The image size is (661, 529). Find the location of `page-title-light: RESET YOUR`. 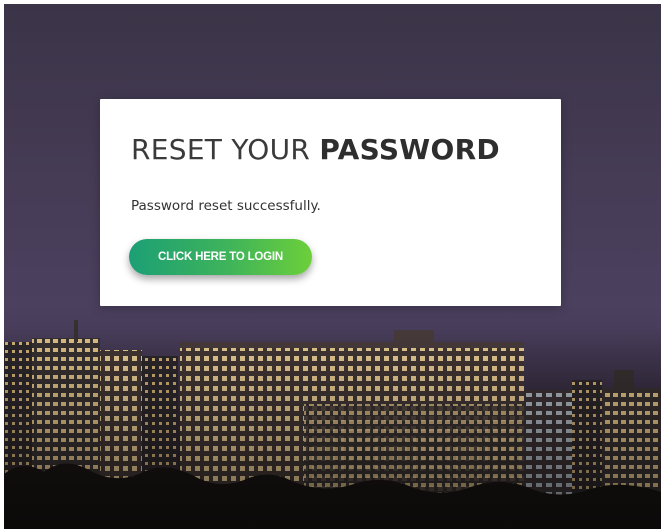

page-title-light: RESET YOUR is located at coordinates (225, 149).